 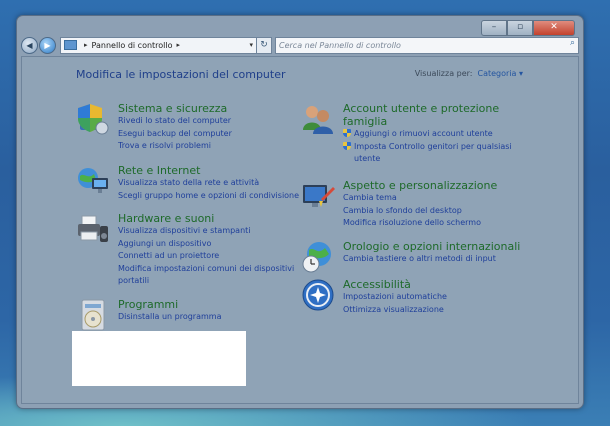 I want to click on users-icon, so click(x=318, y=120).